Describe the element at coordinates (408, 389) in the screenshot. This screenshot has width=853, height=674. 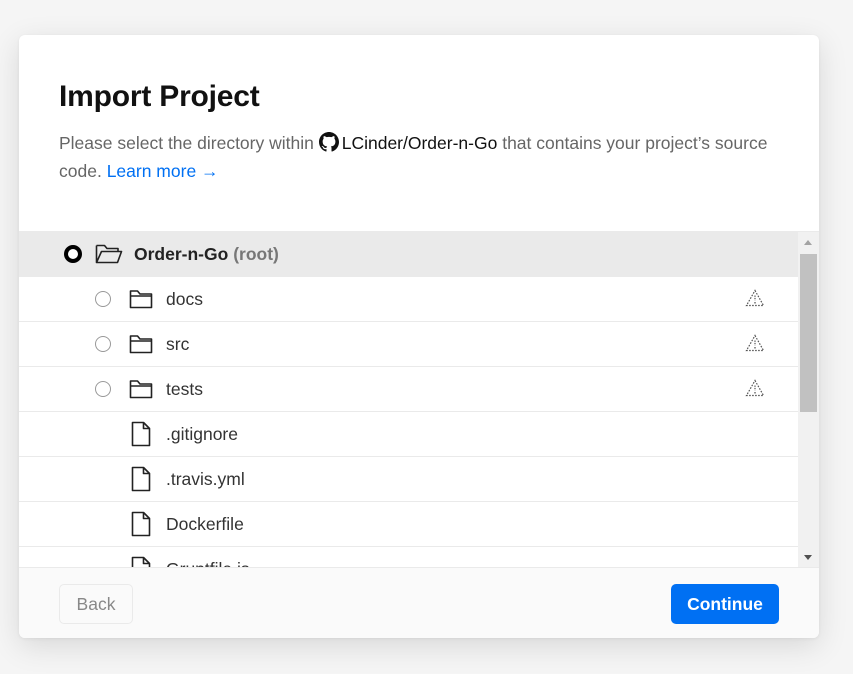
I see `tree-row-folder: tests` at that location.